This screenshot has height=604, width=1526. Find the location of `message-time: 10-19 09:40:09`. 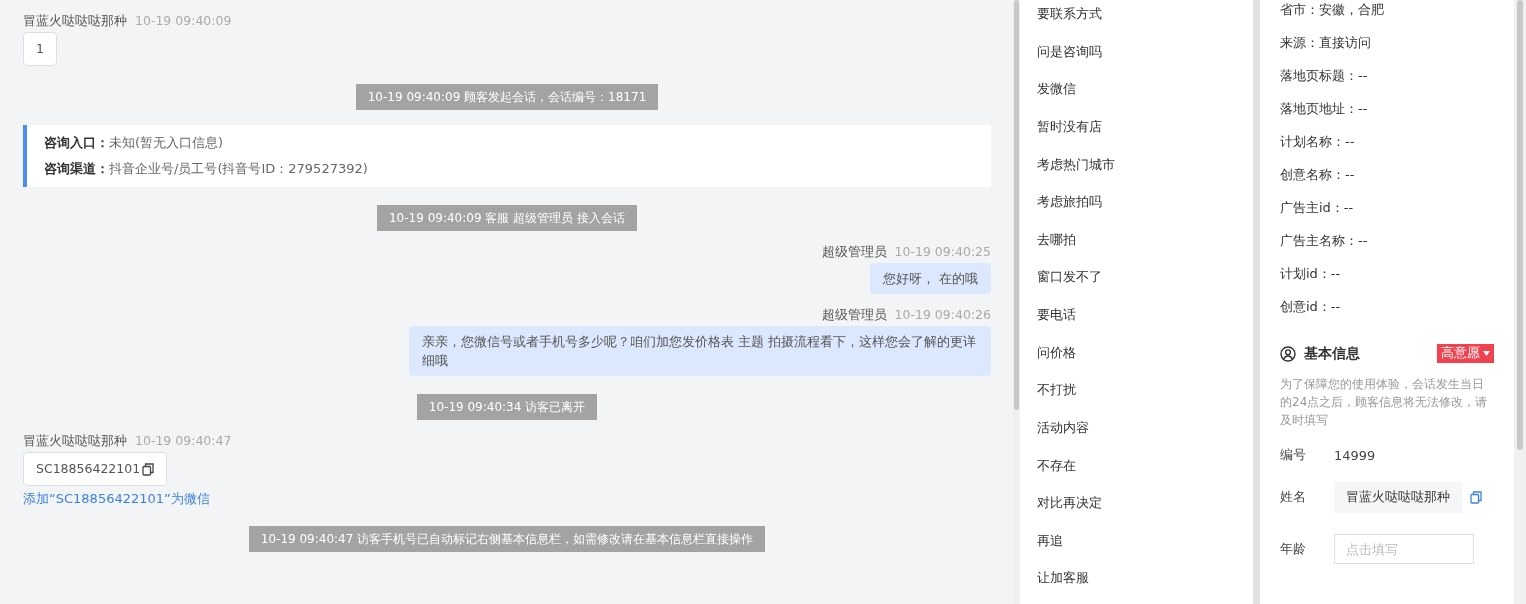

message-time: 10-19 09:40:09 is located at coordinates (183, 21).